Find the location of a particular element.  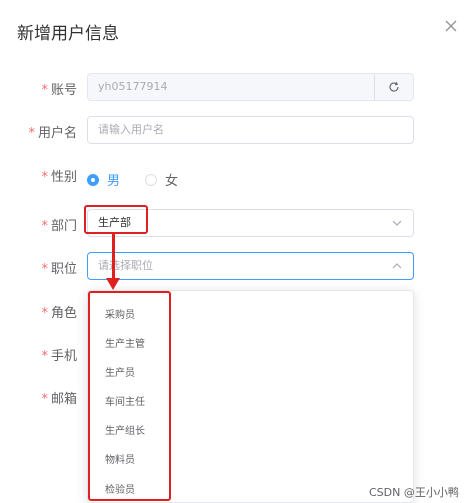

account-label: * 账号 is located at coordinates (59, 90).